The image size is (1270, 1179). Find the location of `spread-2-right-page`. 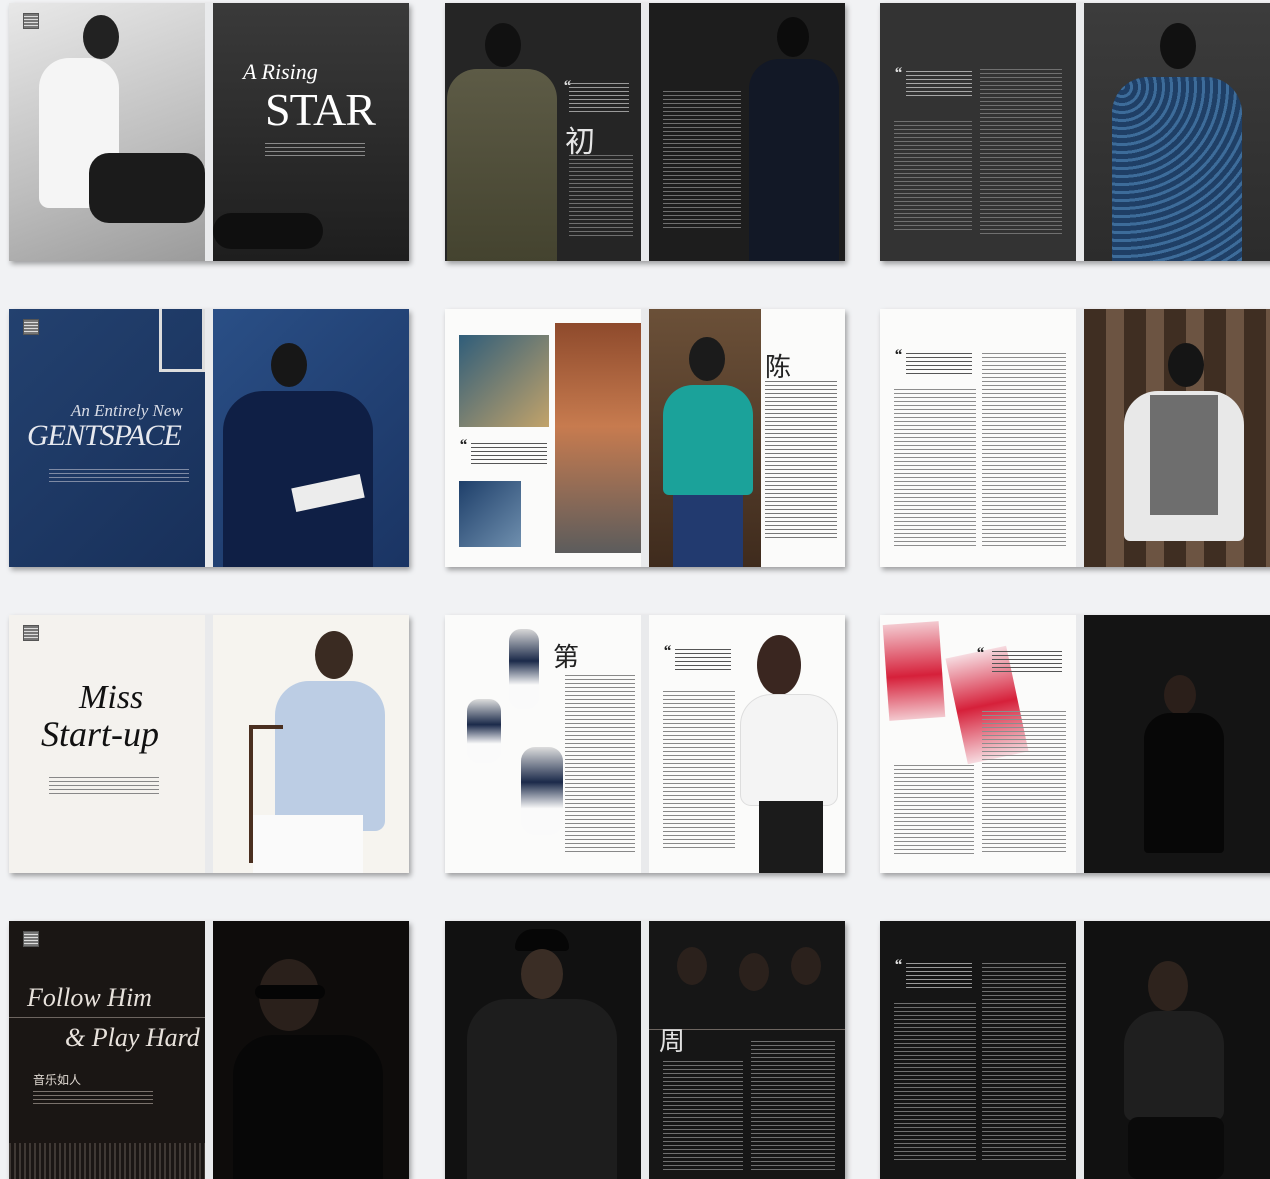

spread-2-right-page is located at coordinates (747, 132).